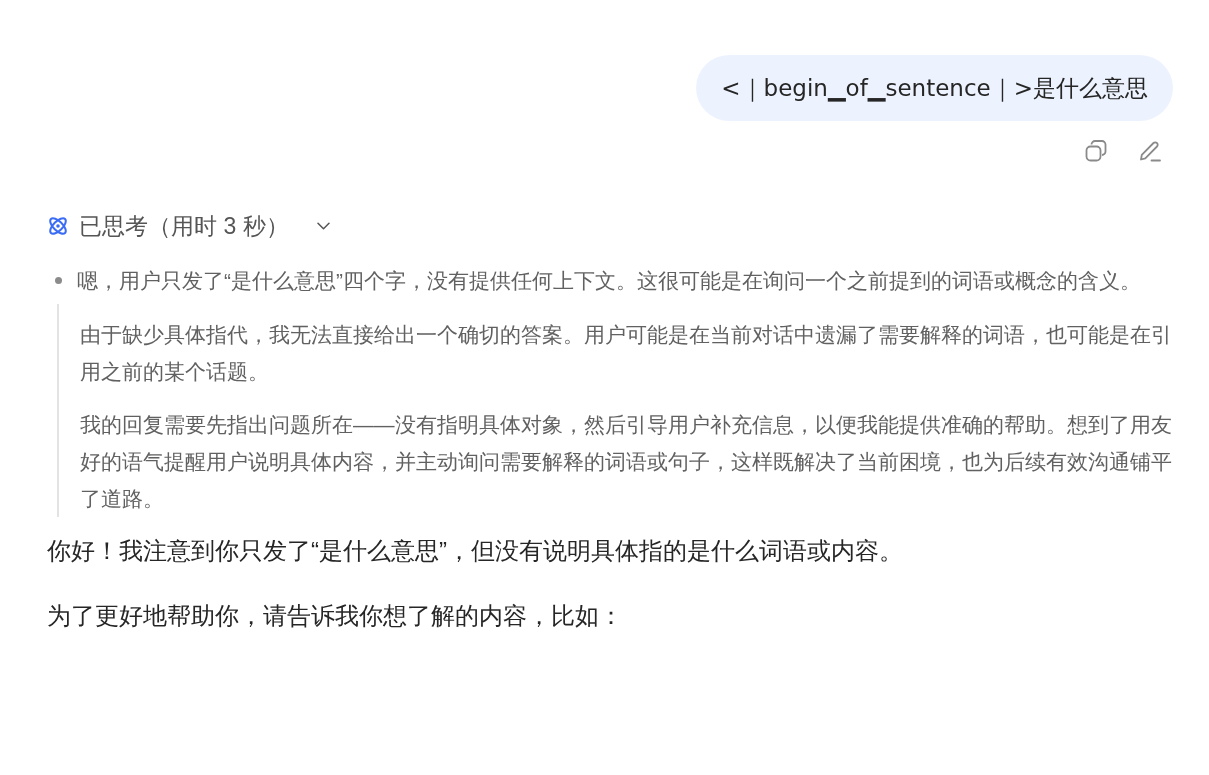  What do you see at coordinates (1096, 151) in the screenshot?
I see `copy-icon` at bounding box center [1096, 151].